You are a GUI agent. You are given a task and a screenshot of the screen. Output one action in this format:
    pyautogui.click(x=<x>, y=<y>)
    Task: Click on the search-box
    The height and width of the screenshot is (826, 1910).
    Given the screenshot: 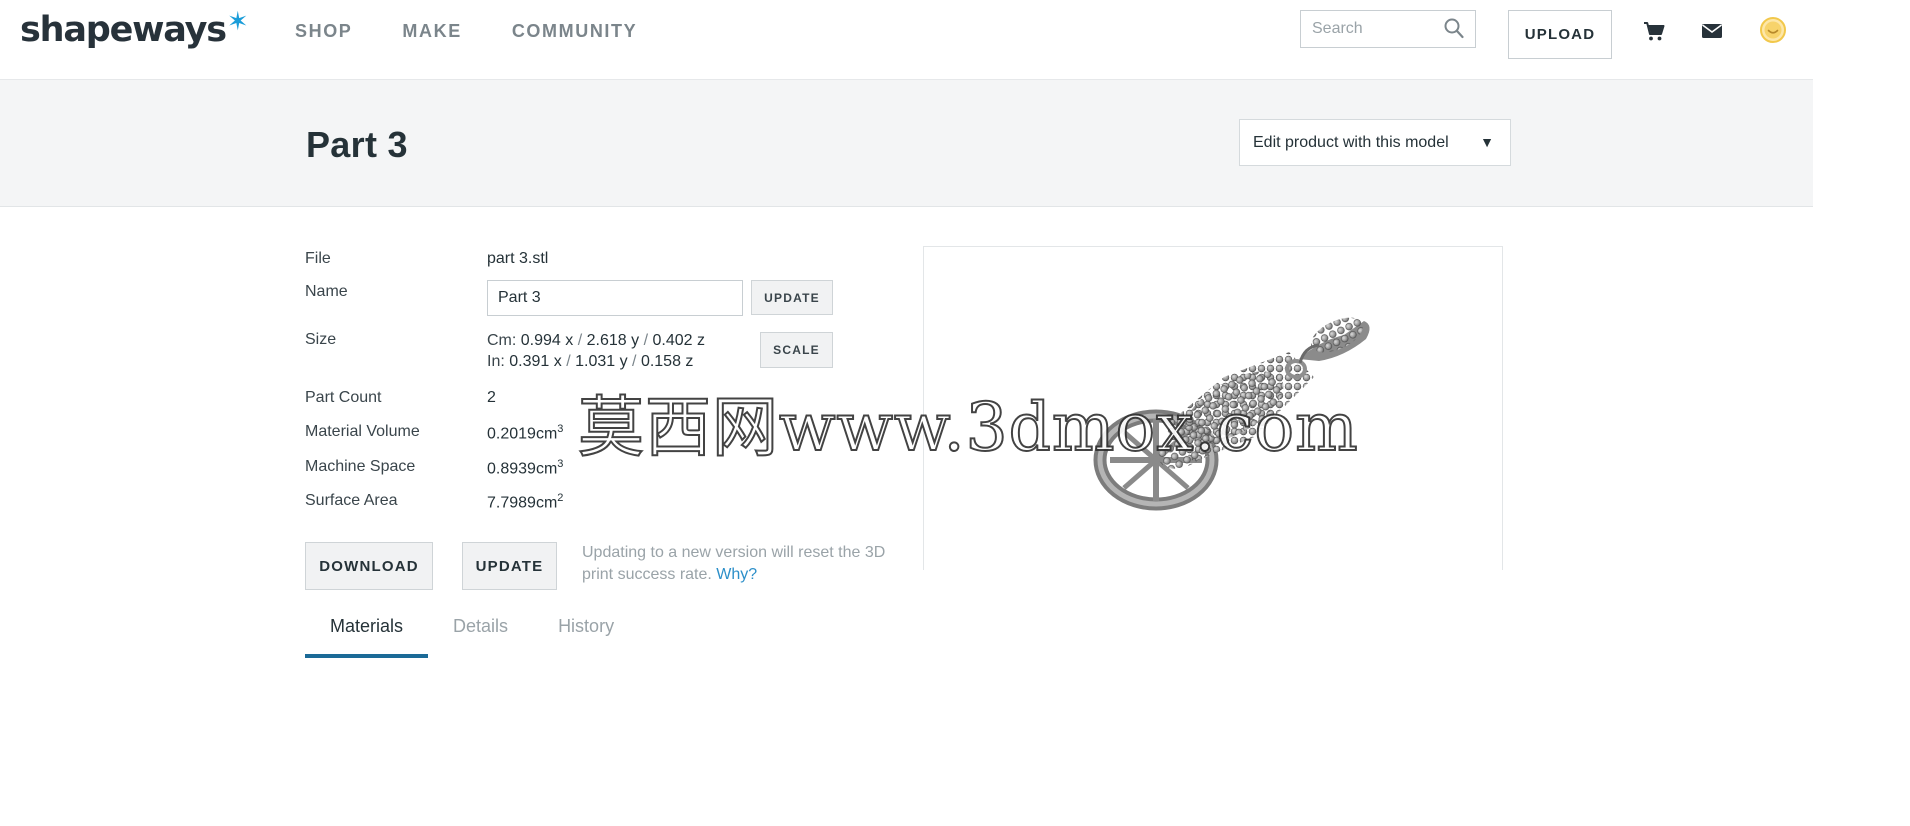 What is the action you would take?
    pyautogui.click(x=1388, y=29)
    